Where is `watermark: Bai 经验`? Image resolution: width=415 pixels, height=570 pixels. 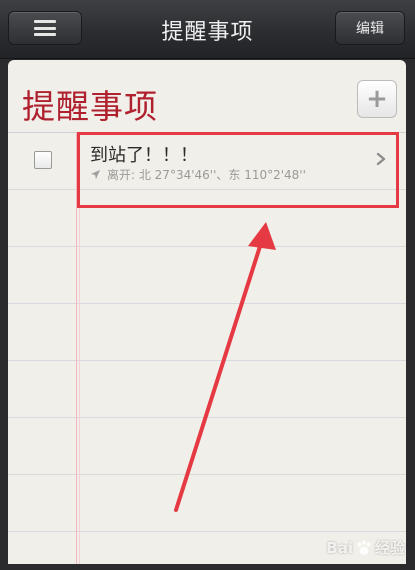
watermark: Bai 经验 is located at coordinates (365, 547).